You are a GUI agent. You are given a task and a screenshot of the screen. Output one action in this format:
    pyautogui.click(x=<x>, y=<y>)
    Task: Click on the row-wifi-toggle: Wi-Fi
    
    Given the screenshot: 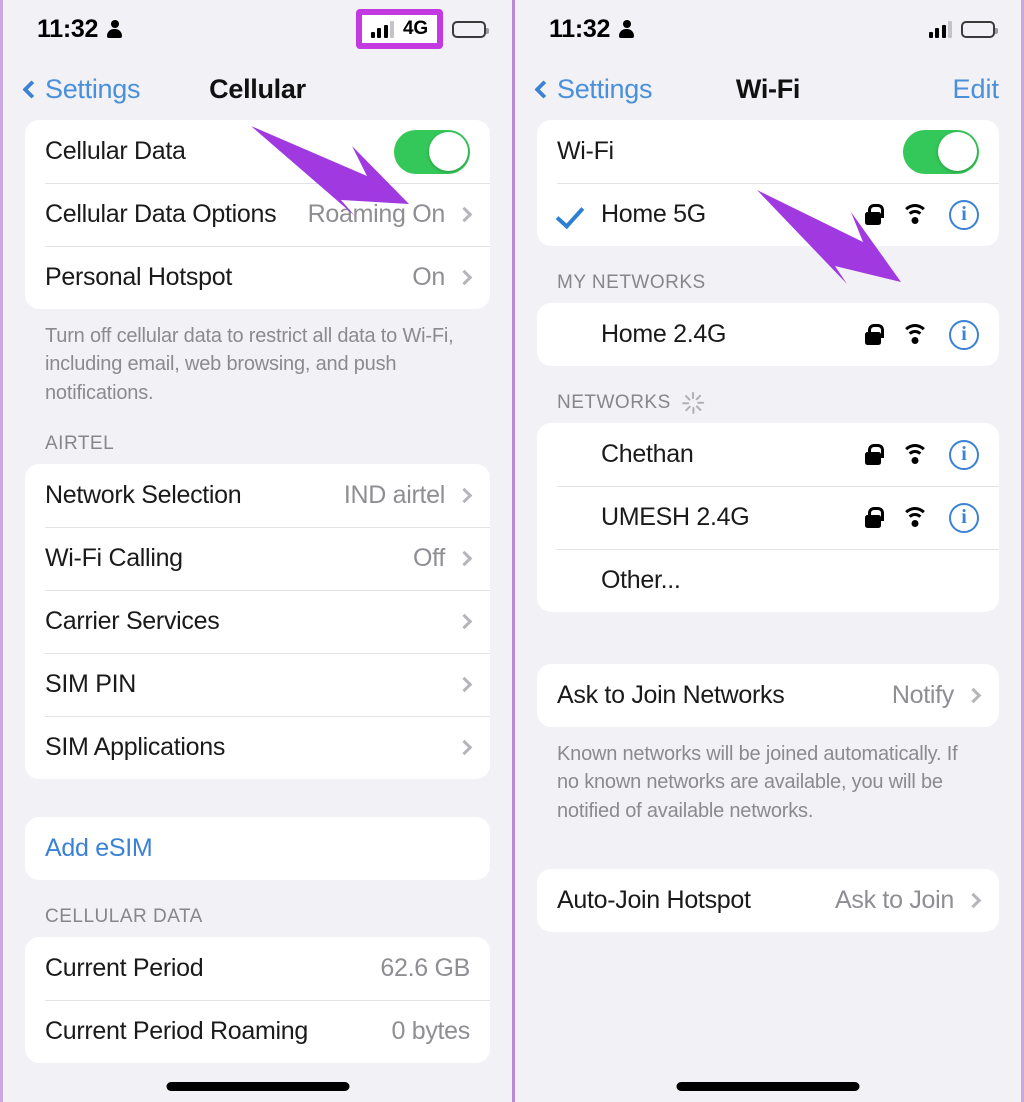 What is the action you would take?
    pyautogui.click(x=768, y=151)
    